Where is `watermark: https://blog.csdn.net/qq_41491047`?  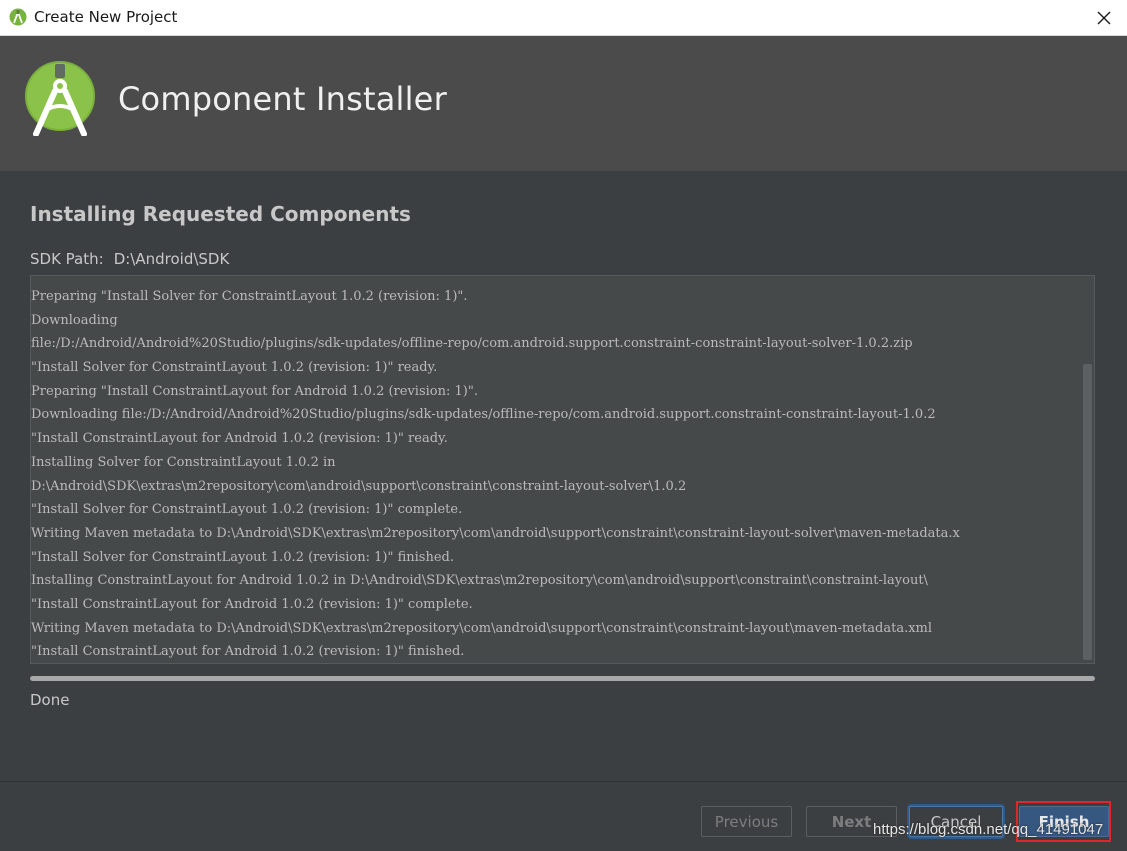
watermark: https://blog.csdn.net/qq_41491047 is located at coordinates (988, 829).